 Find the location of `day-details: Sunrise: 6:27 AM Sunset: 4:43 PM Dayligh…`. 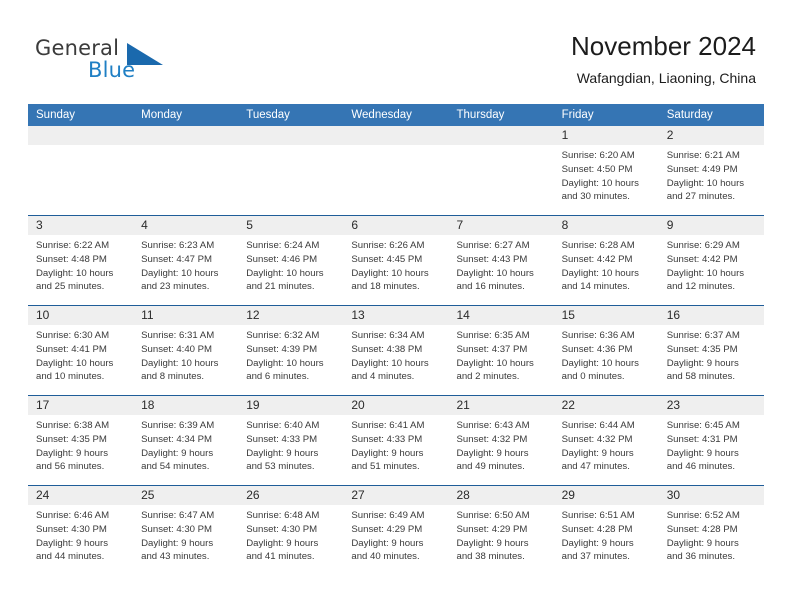

day-details: Sunrise: 6:27 AM Sunset: 4:43 PM Dayligh… is located at coordinates (501, 264).